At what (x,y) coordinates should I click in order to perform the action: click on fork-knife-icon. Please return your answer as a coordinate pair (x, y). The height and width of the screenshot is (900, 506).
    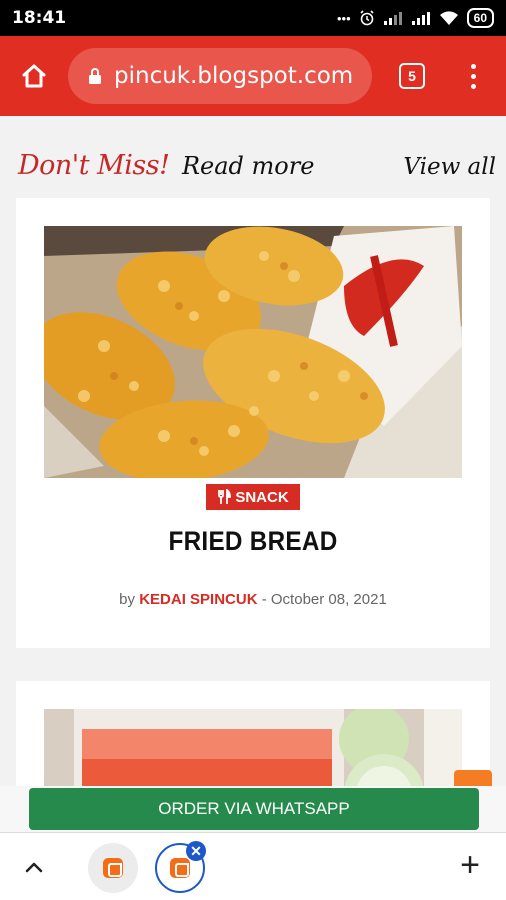
    Looking at the image, I should click on (225, 496).